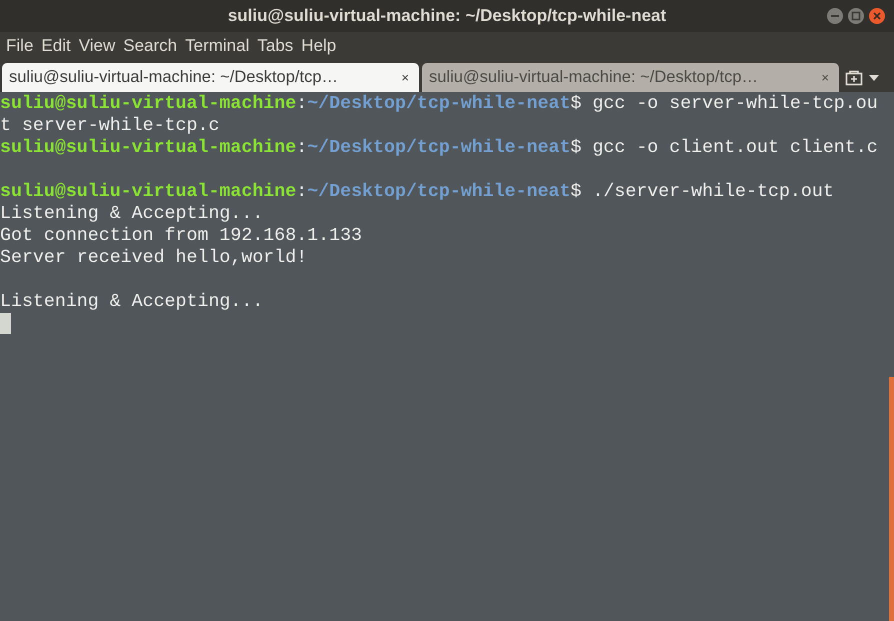  What do you see at coordinates (110, 126) in the screenshot?
I see `output-line: t server-while-tcp.c` at bounding box center [110, 126].